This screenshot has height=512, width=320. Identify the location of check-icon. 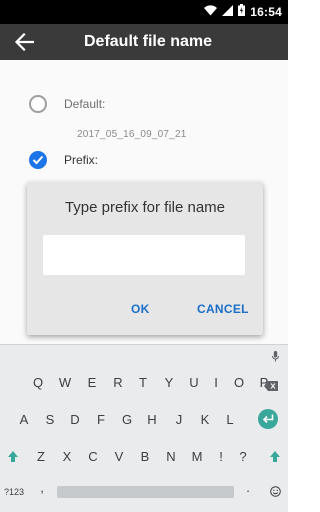
(38, 160).